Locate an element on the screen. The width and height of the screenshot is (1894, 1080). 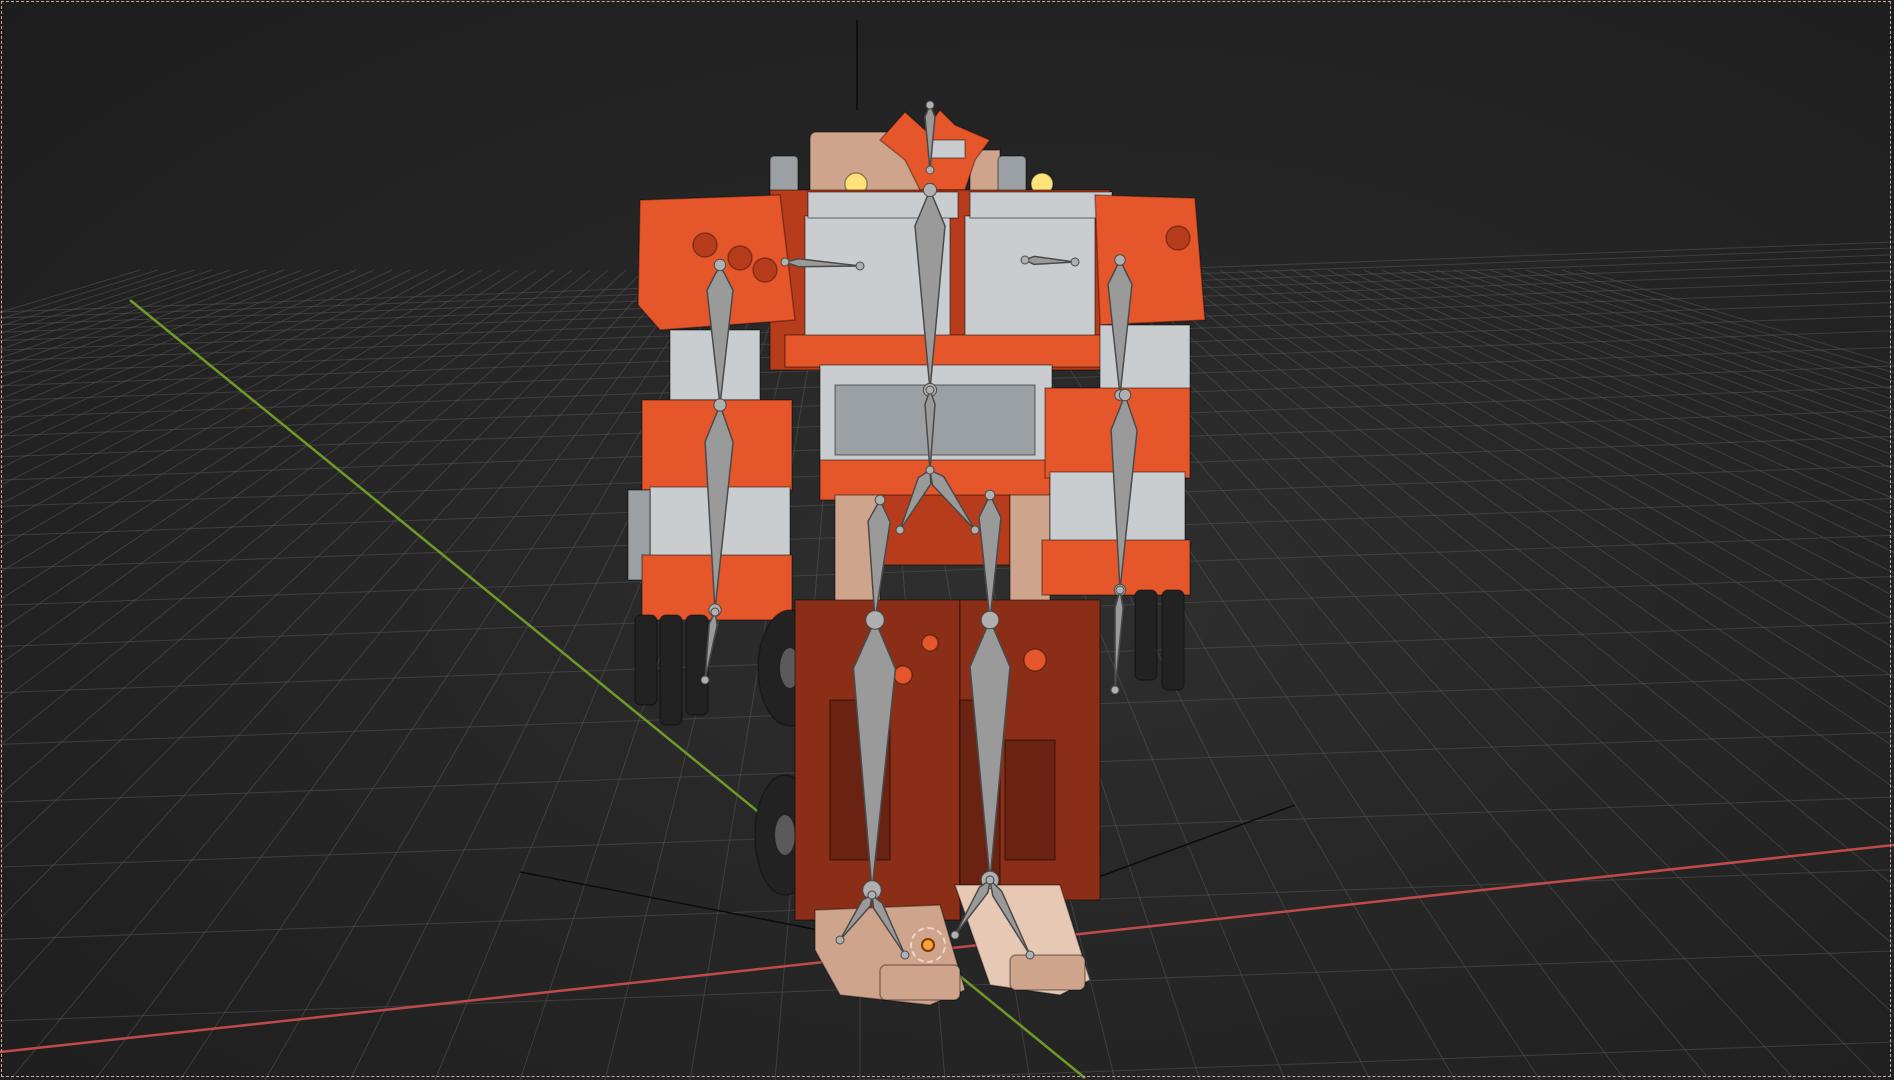
3d-cursor-icon is located at coordinates (928, 945).